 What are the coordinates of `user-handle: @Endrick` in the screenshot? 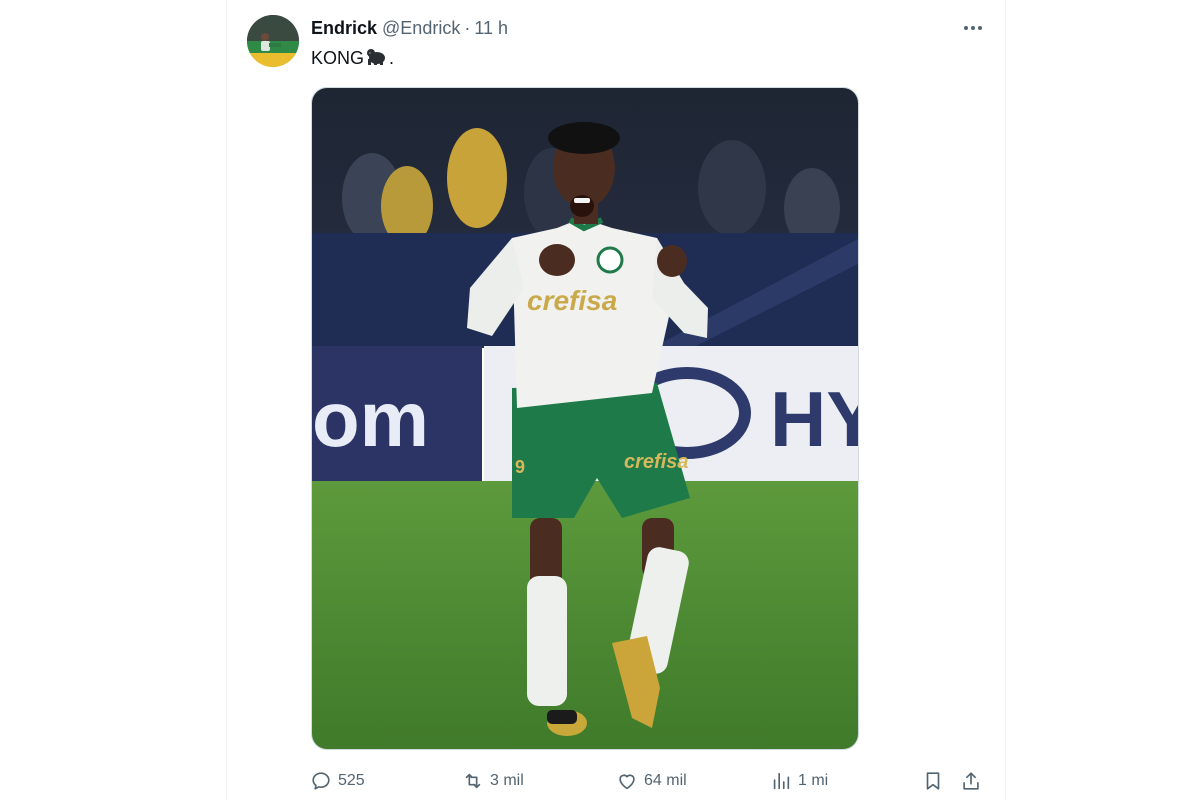 It's located at (421, 28).